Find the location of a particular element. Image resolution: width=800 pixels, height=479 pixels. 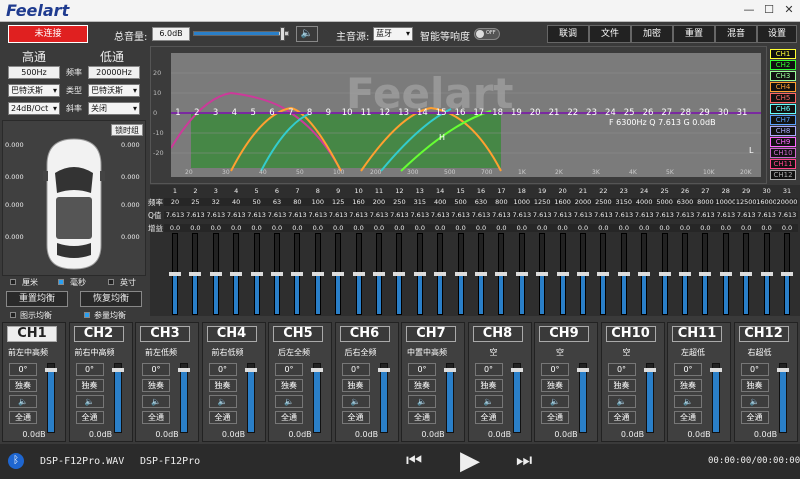

channel-select-button: CH7 is located at coordinates (431, 334).